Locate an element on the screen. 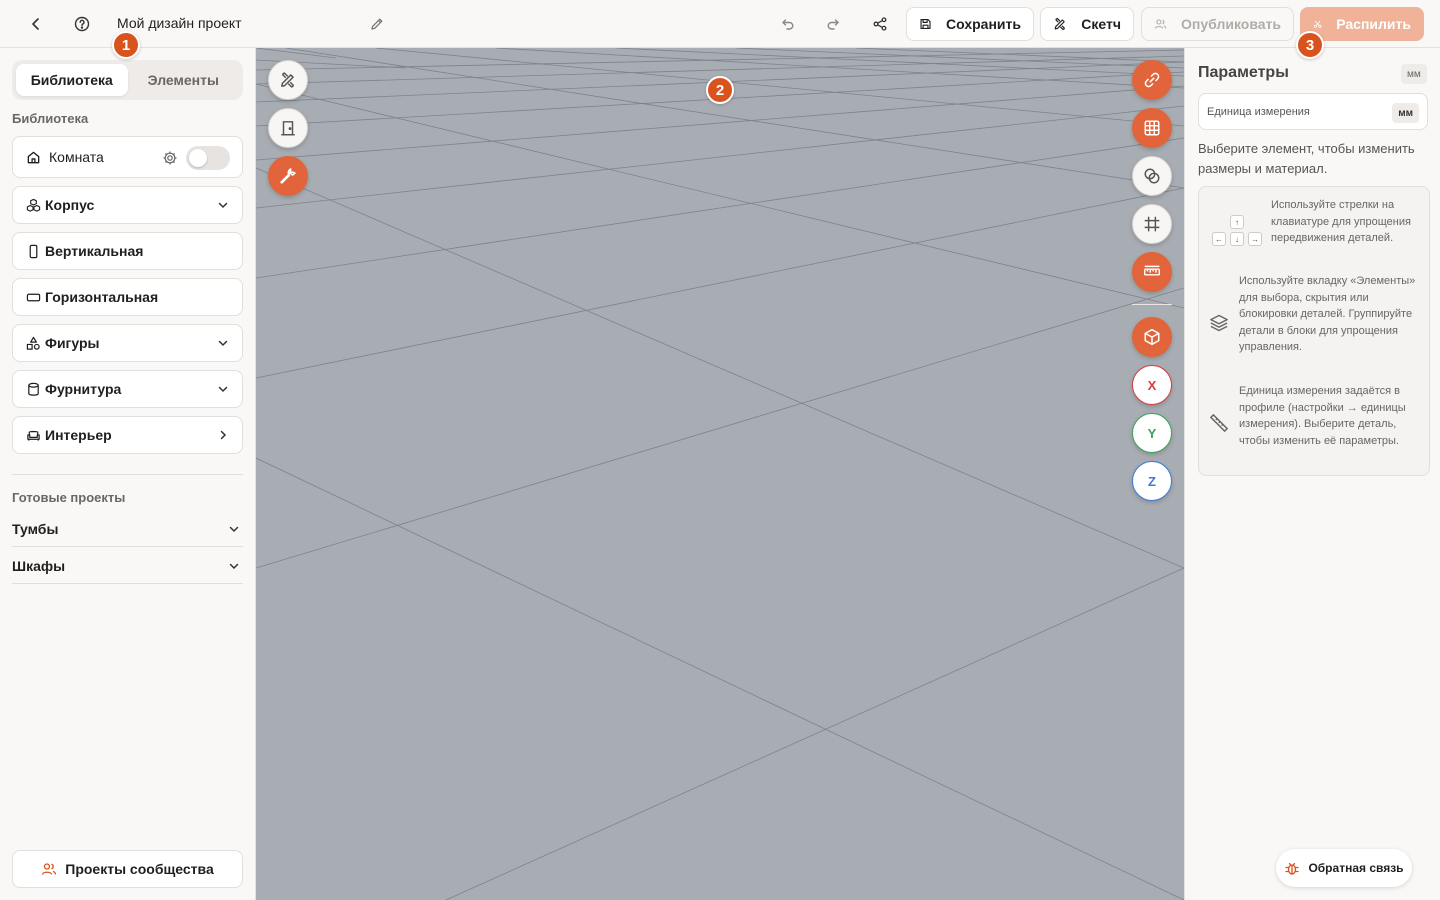  sketch-tool-button is located at coordinates (288, 80).